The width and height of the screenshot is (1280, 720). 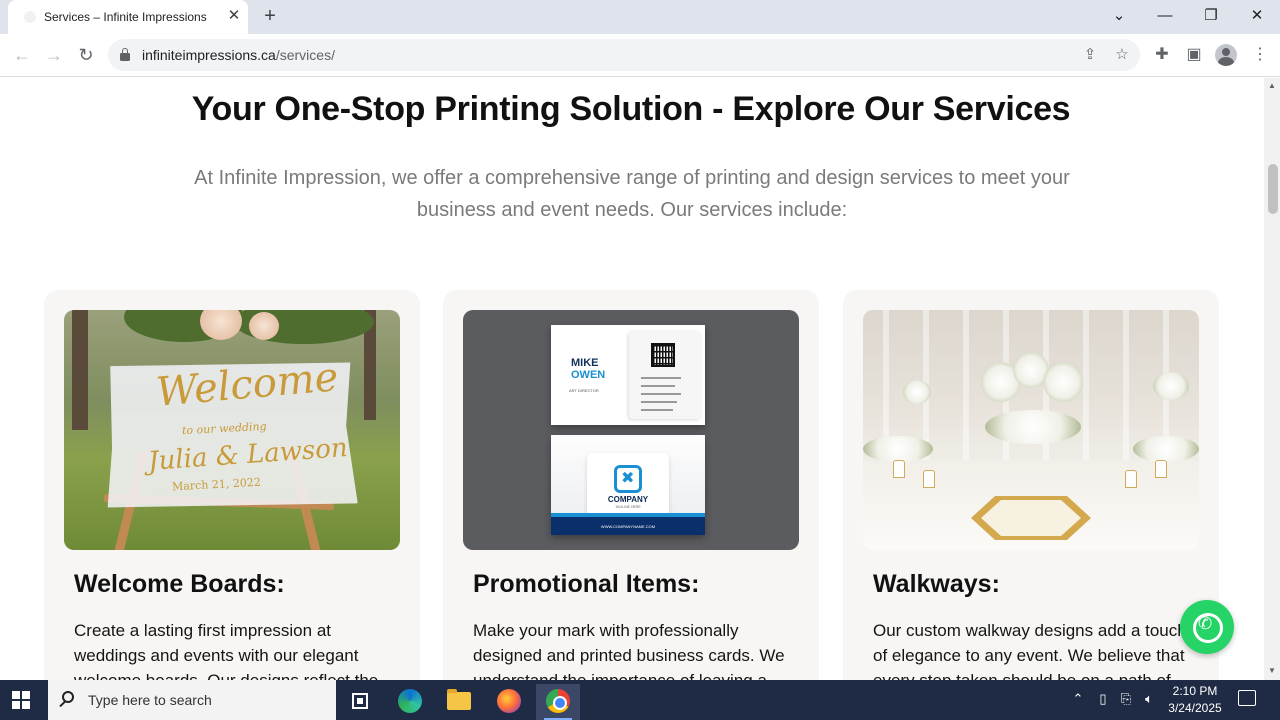 I want to click on firefox-icon, so click(x=509, y=701).